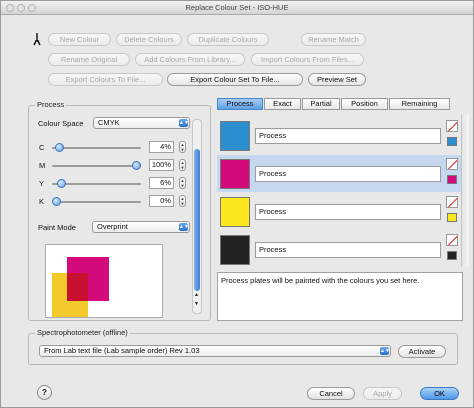 The width and height of the screenshot is (474, 408). What do you see at coordinates (42, 147) in the screenshot?
I see `channel-label-c: C` at bounding box center [42, 147].